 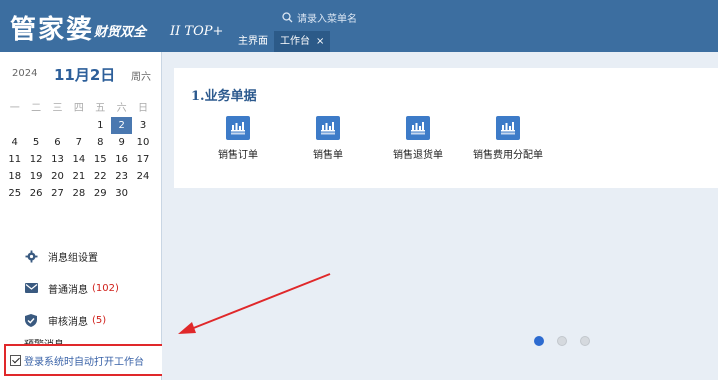 What do you see at coordinates (14, 142) in the screenshot?
I see `calendar-day: 4` at bounding box center [14, 142].